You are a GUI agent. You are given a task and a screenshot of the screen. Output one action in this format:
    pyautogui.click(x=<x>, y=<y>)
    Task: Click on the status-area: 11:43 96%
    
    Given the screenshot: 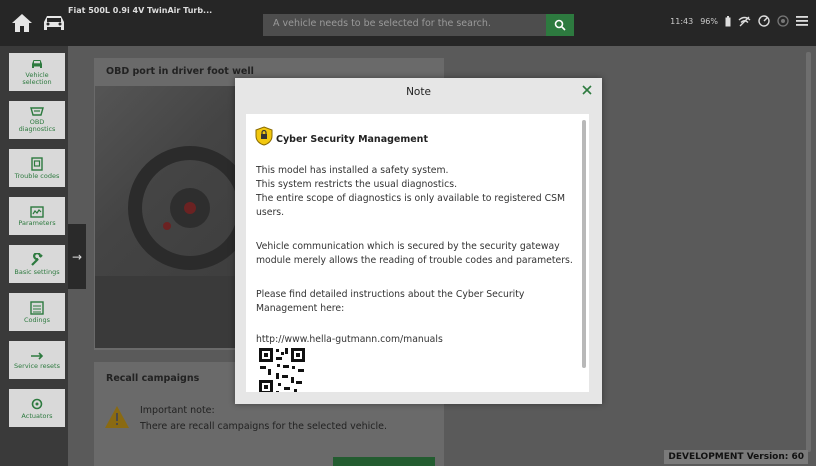 What is the action you would take?
    pyautogui.click(x=739, y=21)
    